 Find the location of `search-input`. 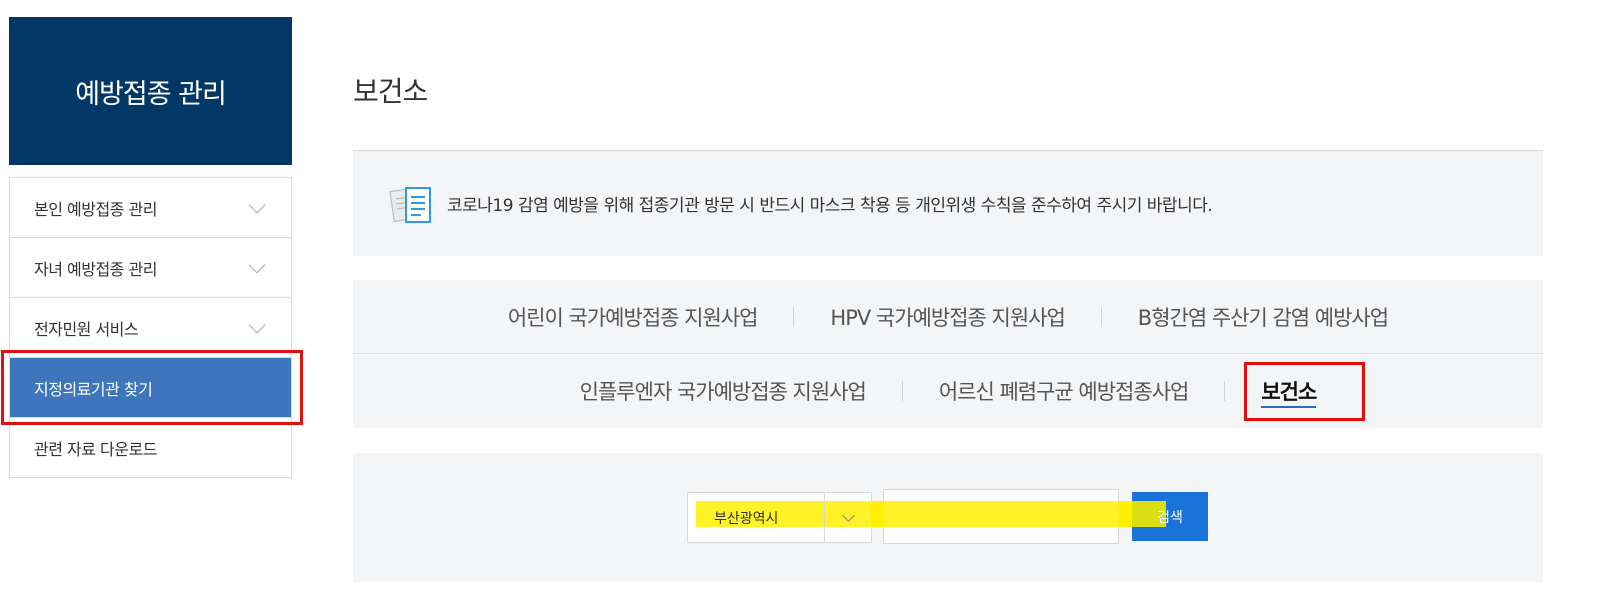

search-input is located at coordinates (1001, 516).